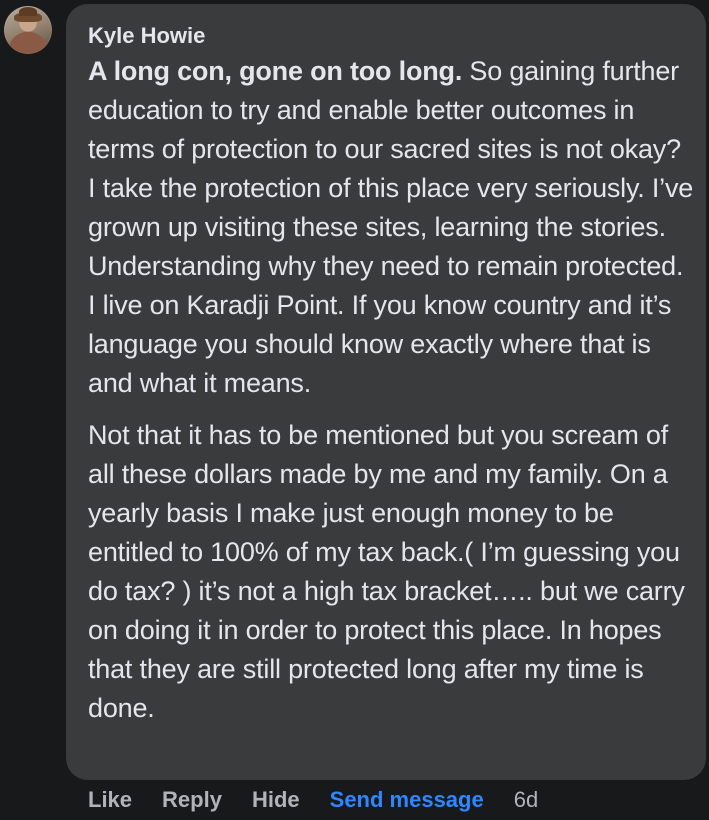 The height and width of the screenshot is (820, 709). I want to click on like-button: Like, so click(110, 800).